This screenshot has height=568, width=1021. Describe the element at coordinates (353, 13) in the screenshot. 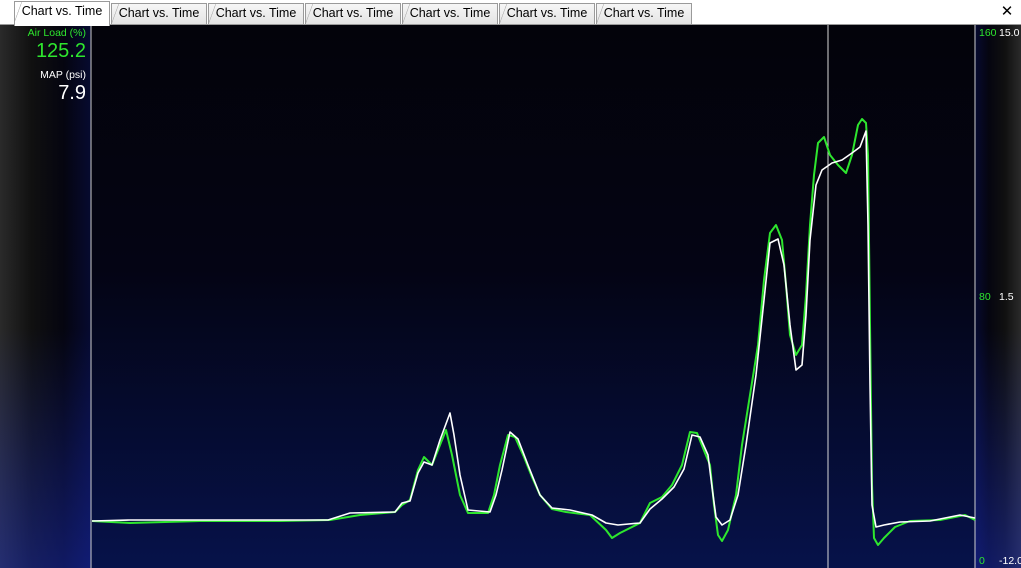

I see `tab-chart-vs-time-4: Chart vs. Time` at that location.